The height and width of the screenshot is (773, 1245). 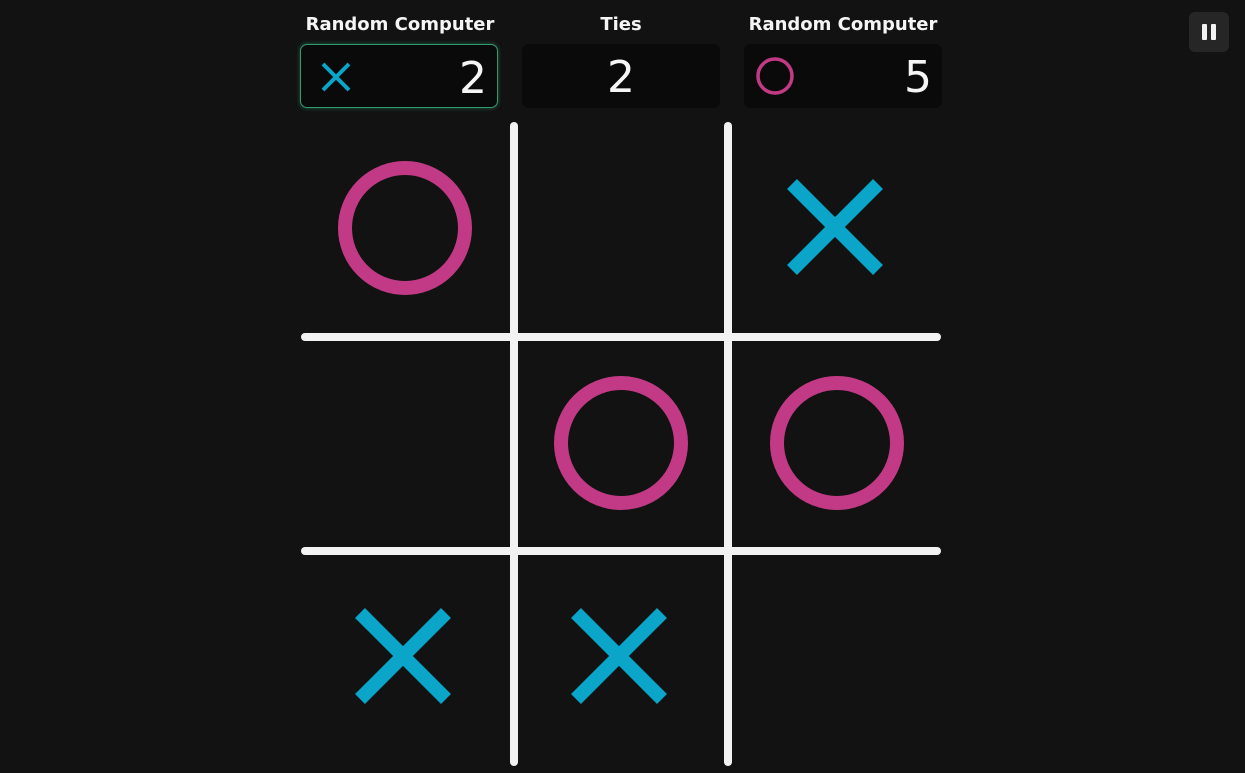 What do you see at coordinates (400, 24) in the screenshot?
I see `player-x-name: Random Computer` at bounding box center [400, 24].